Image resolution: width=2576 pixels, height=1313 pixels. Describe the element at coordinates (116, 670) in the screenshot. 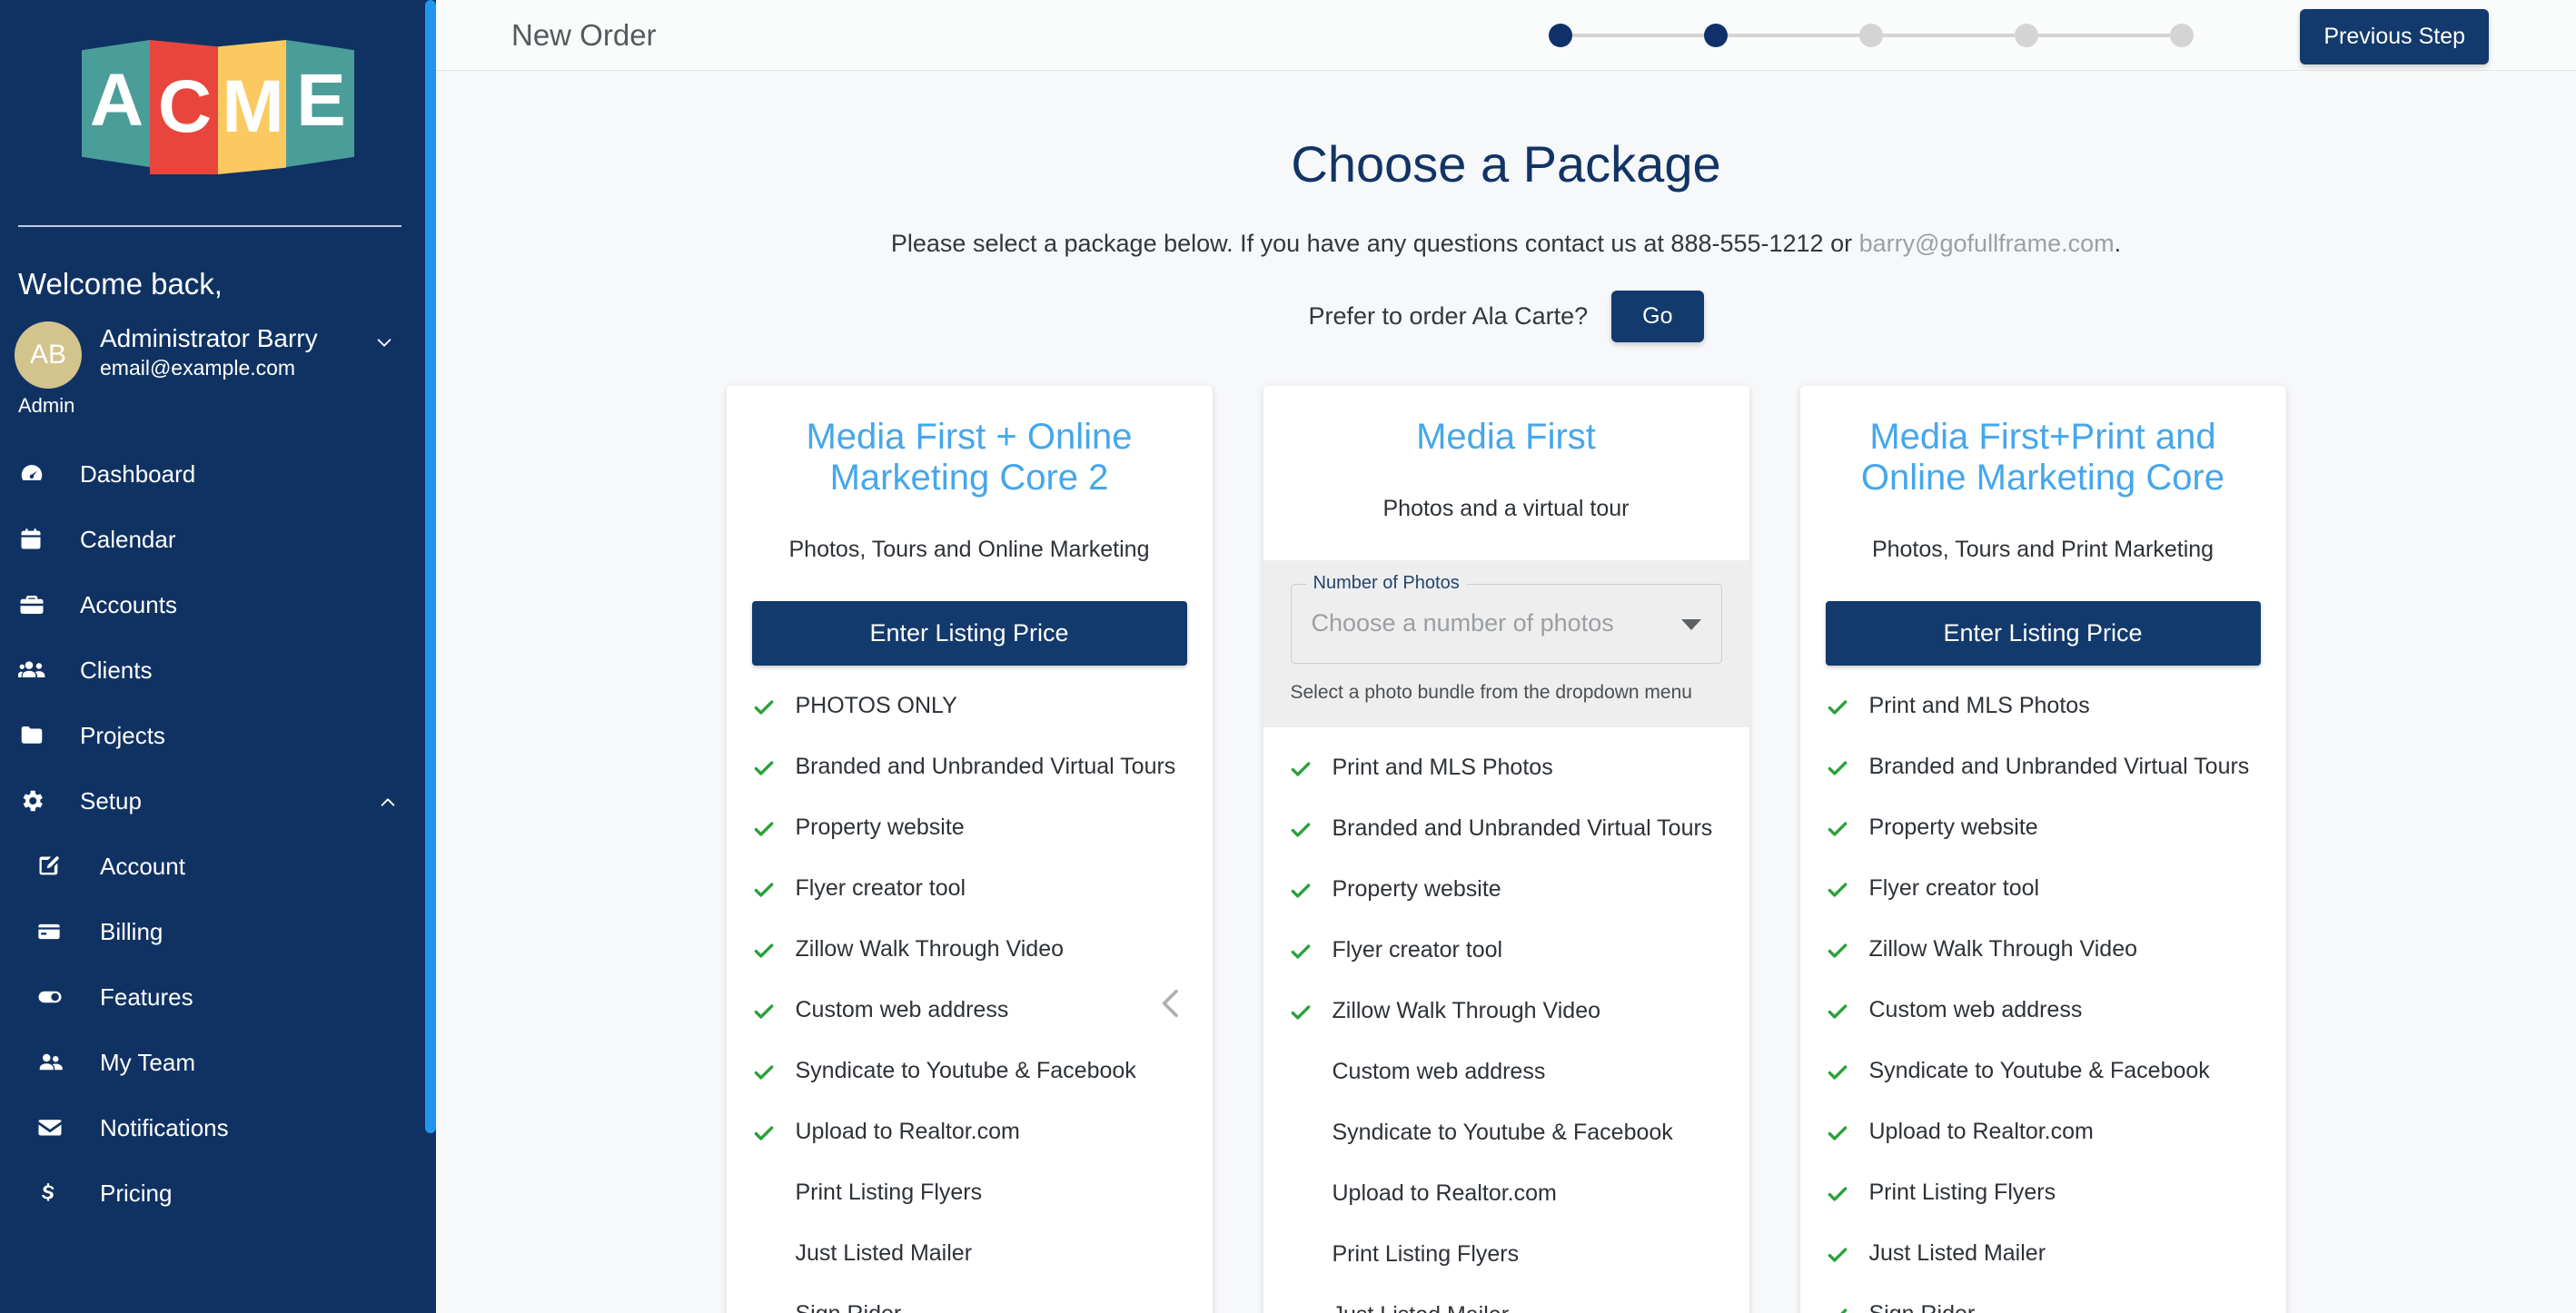

I see `sidebar-item-label: Clients` at that location.